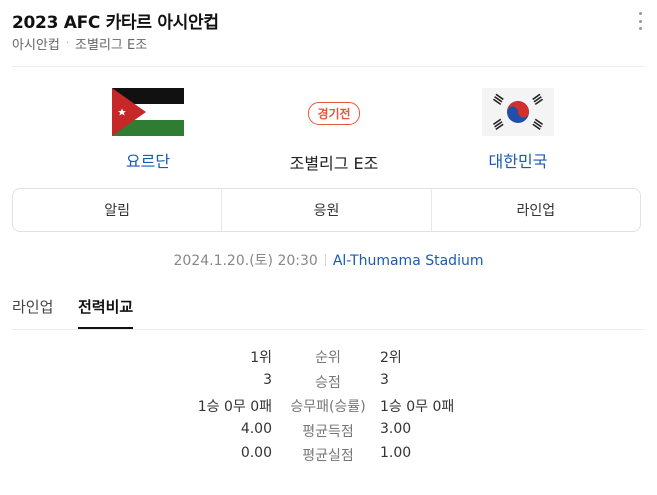  I want to click on stat-row-goals-for: 4.00 평균득점 3.00, so click(328, 433).